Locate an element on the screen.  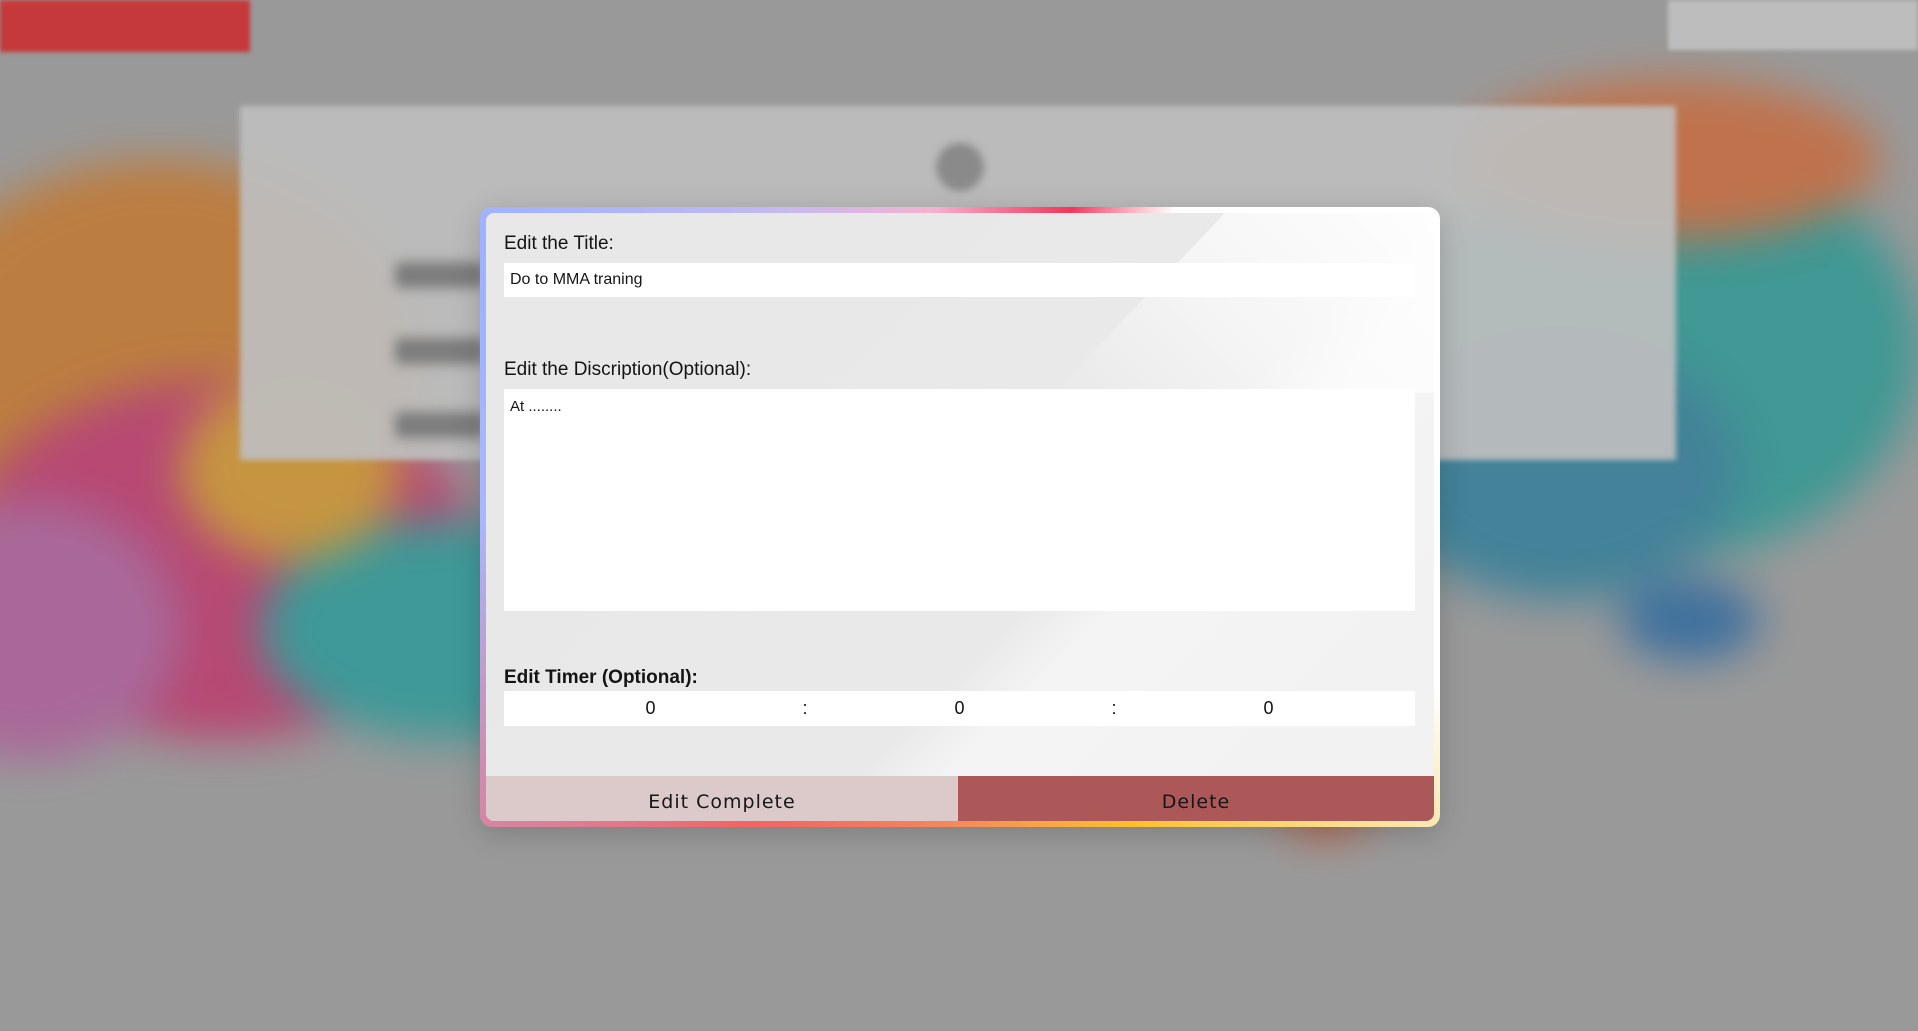
timer-input-group: 0 : 0 : 0 is located at coordinates (959, 708).